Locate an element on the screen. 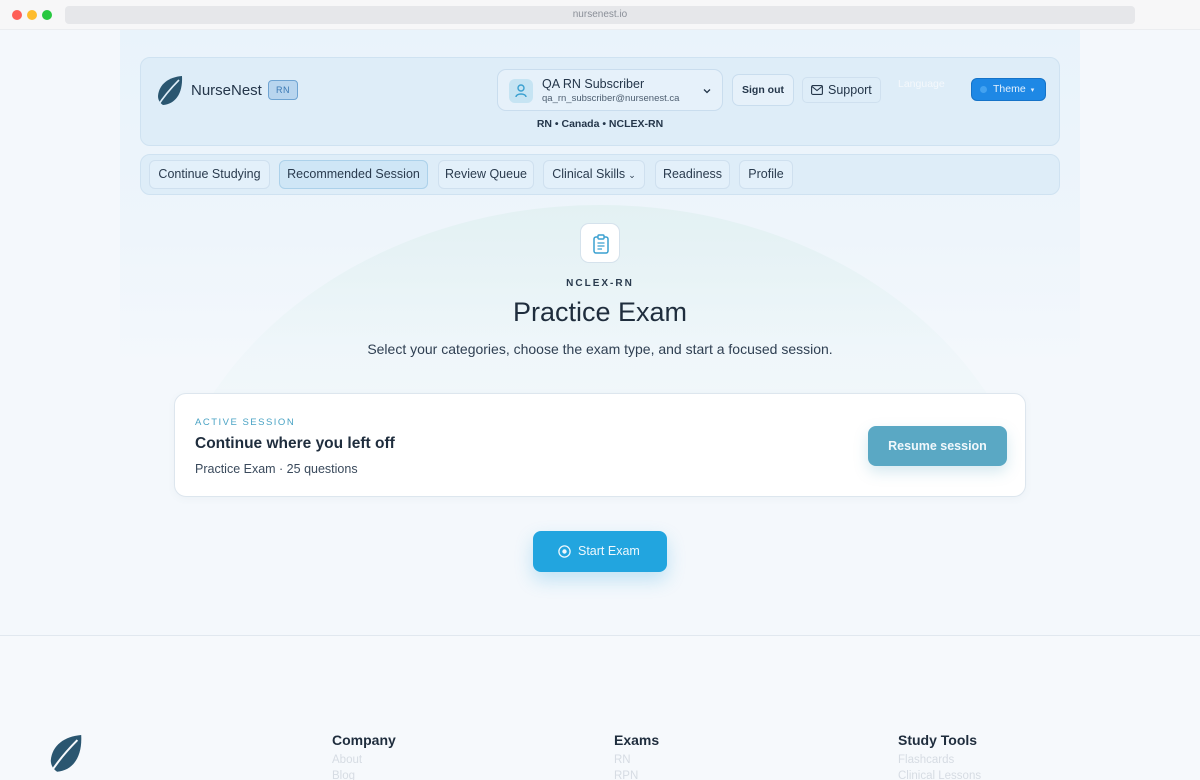 The width and height of the screenshot is (1200, 780). chevron-down-icon: ⌄ is located at coordinates (632, 175).